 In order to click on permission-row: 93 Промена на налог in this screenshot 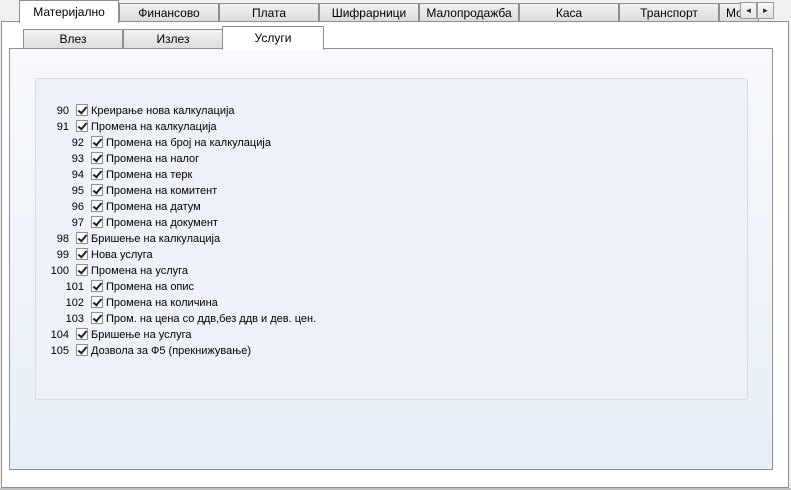, I will do `click(336, 159)`.